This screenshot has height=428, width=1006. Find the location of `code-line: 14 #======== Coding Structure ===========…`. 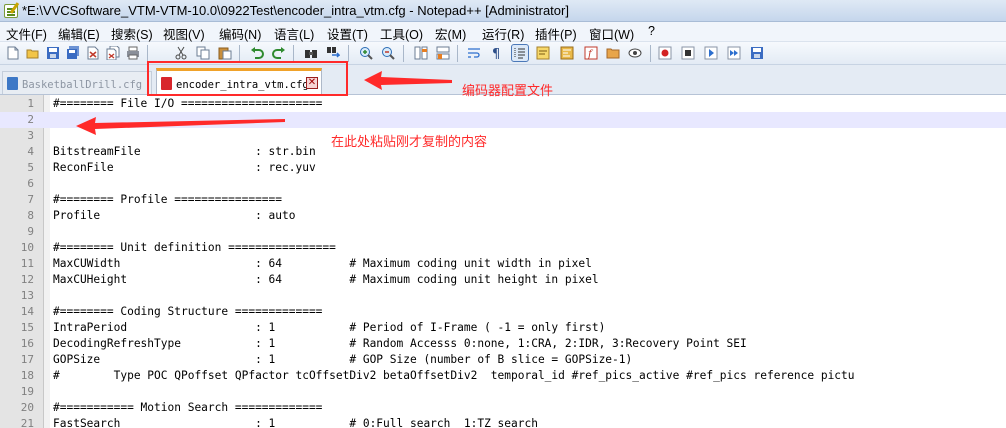

code-line: 14 #======== Coding Structure ===========… is located at coordinates (503, 312).